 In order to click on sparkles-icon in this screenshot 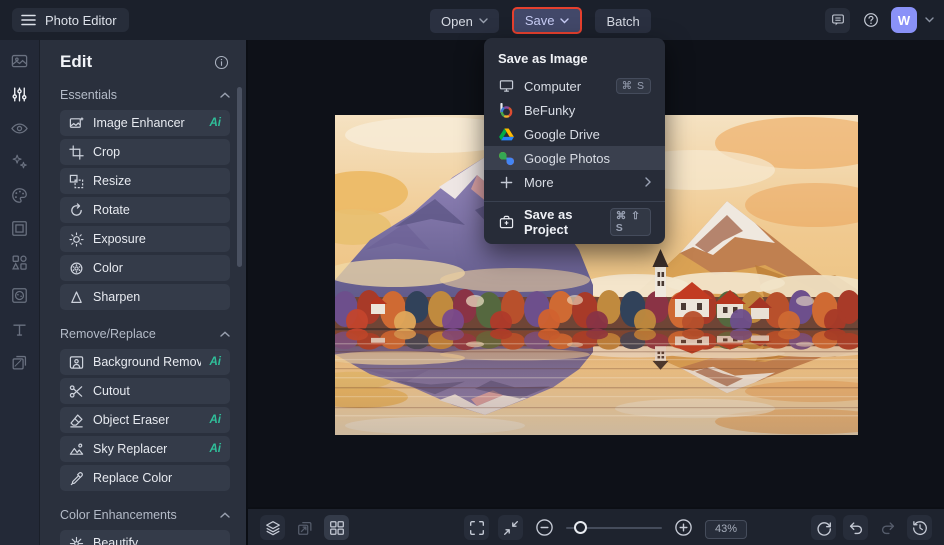, I will do `click(19, 161)`.